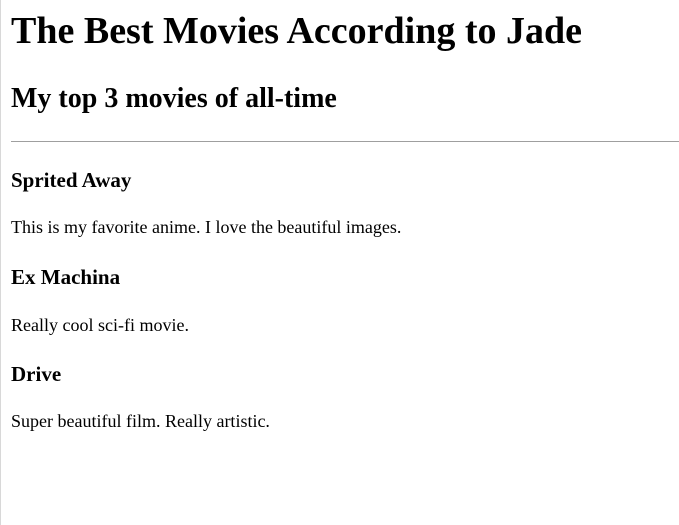  I want to click on movie-title: Drive, so click(36, 374).